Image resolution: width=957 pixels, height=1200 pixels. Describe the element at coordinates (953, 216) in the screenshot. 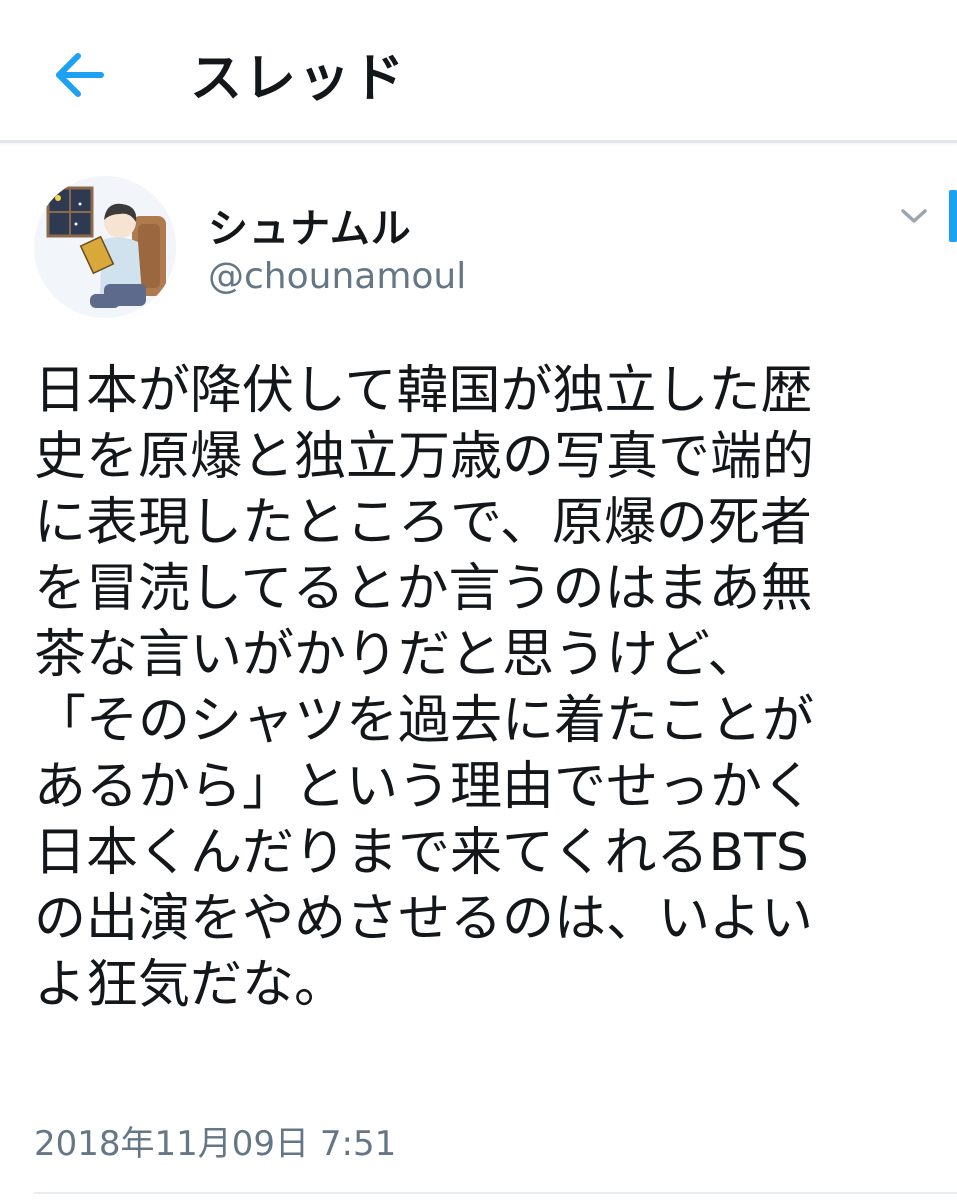

I see `scroll-indicator` at that location.